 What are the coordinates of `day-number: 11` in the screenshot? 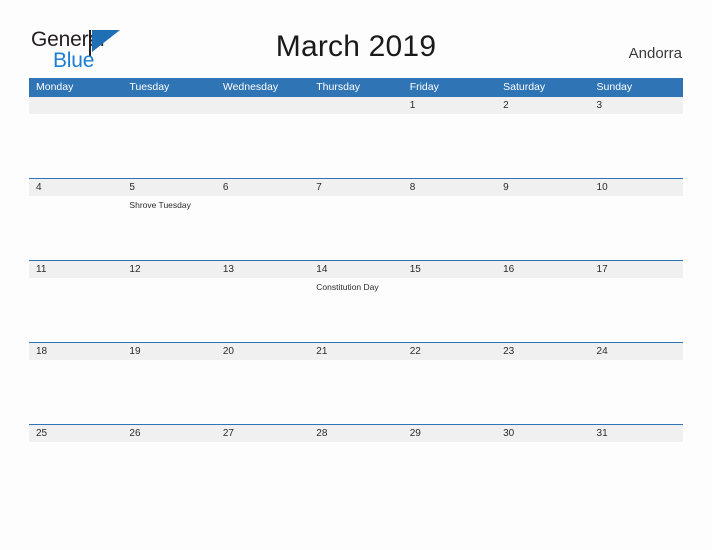 It's located at (75, 269).